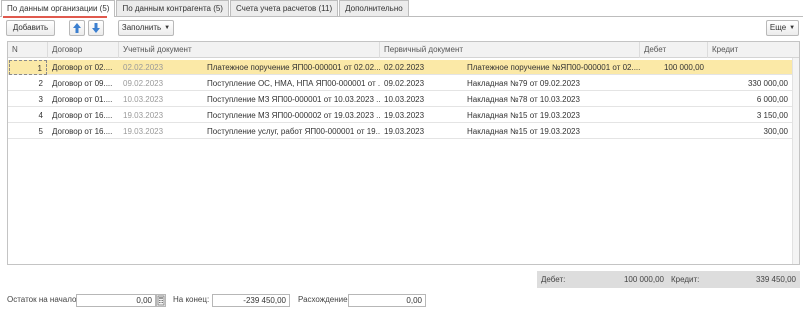 The width and height of the screenshot is (803, 310). Describe the element at coordinates (40, 115) in the screenshot. I see `row-number: 4` at that location.